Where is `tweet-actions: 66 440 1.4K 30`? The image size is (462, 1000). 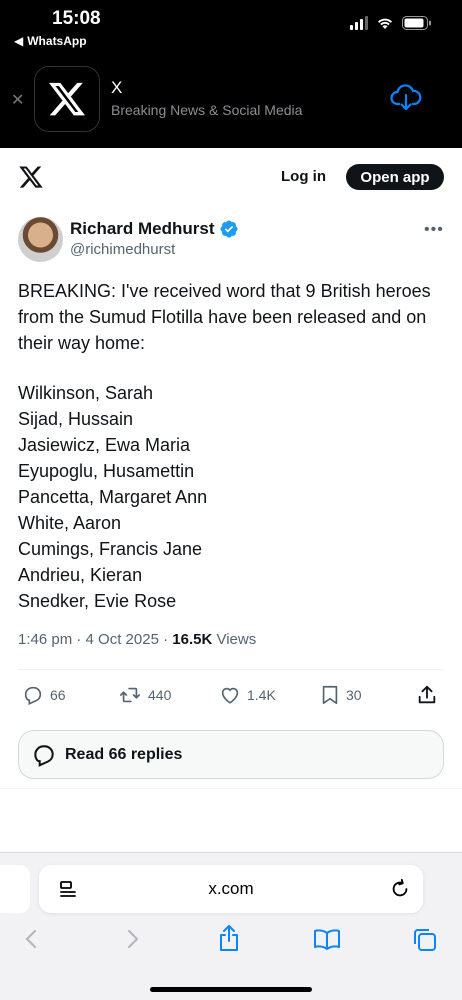 tweet-actions: 66 440 1.4K 30 is located at coordinates (231, 696).